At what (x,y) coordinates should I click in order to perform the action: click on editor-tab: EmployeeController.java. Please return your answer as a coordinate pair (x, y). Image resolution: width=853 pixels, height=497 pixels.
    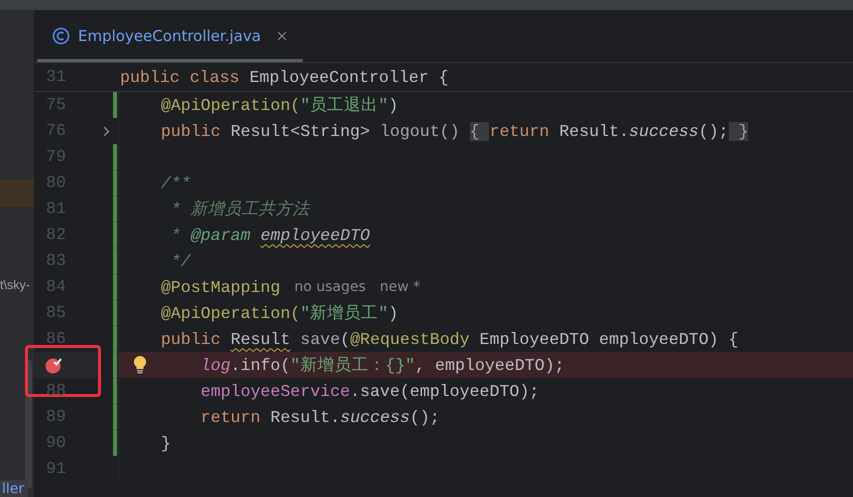
    Looking at the image, I should click on (169, 36).